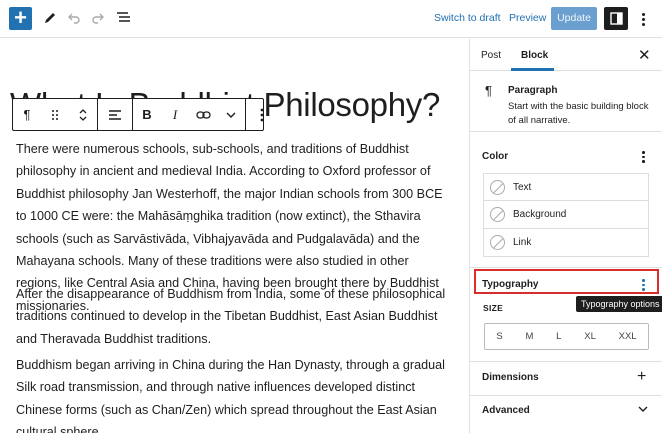 This screenshot has width=662, height=433. I want to click on block-toolbar: ¶ B I, so click(138, 114).